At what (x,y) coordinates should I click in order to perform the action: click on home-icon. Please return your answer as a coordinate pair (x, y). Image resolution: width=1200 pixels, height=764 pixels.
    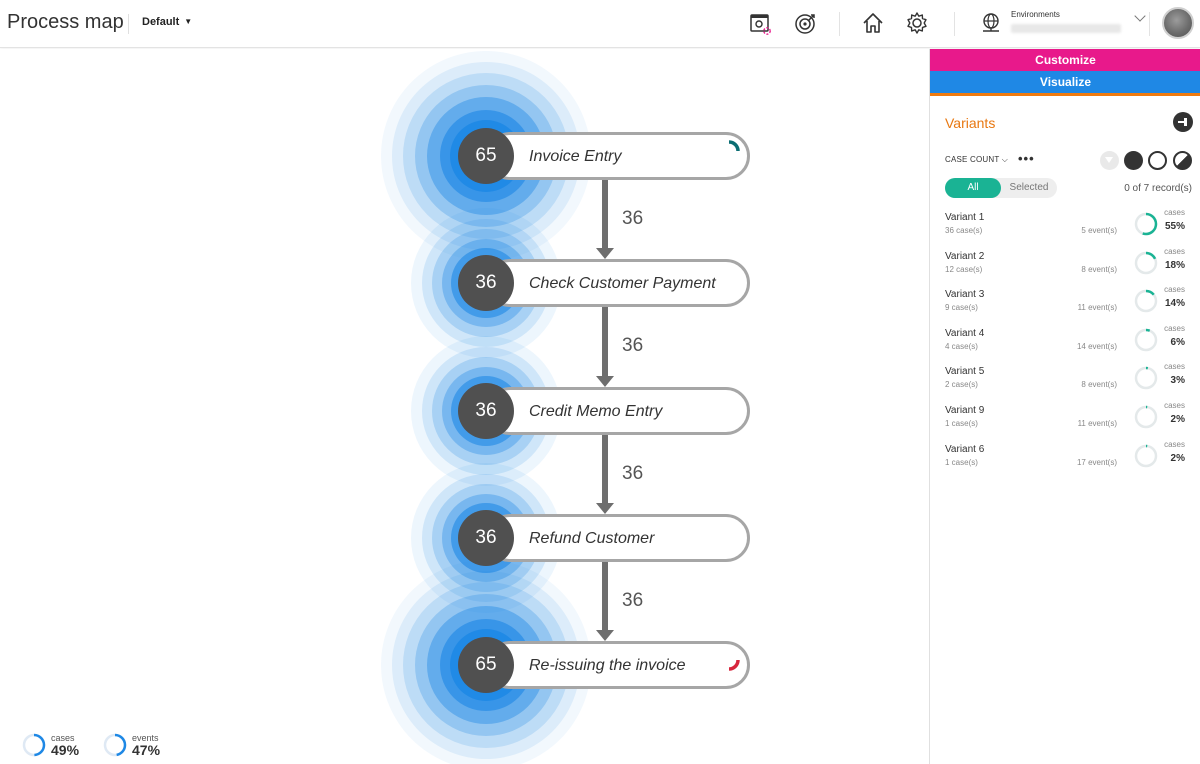
    Looking at the image, I should click on (873, 23).